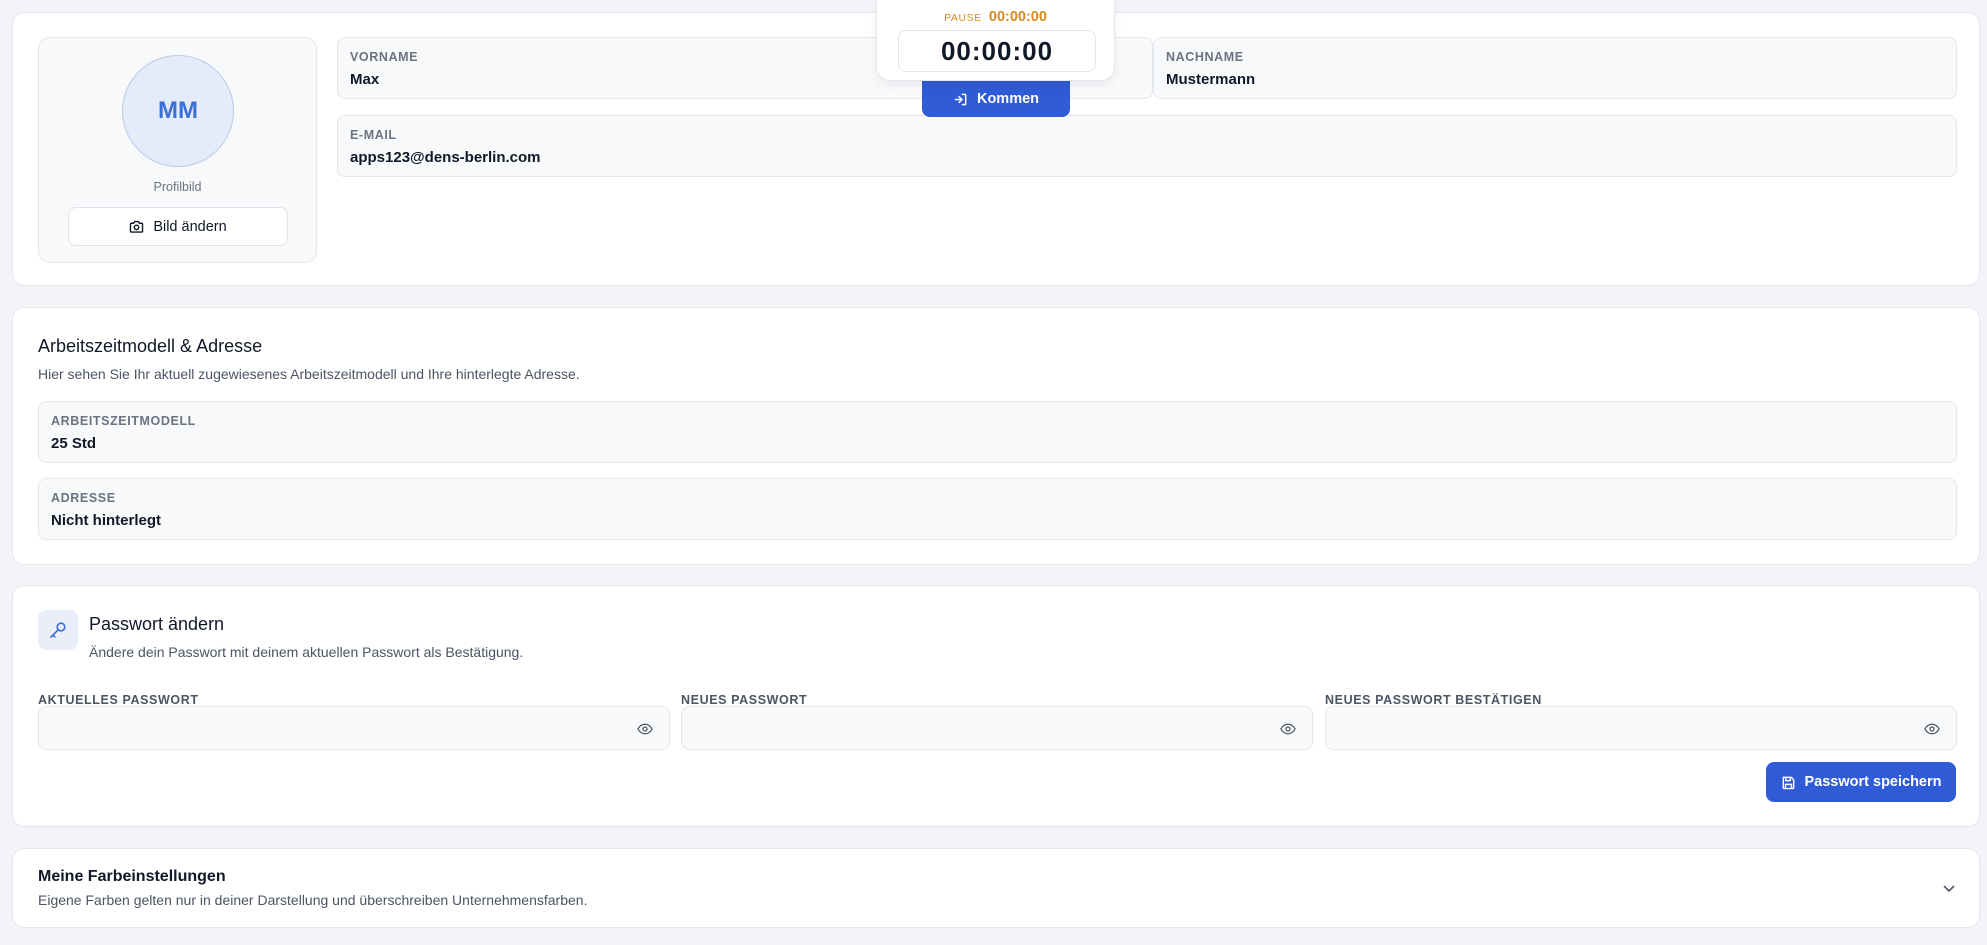 This screenshot has width=1987, height=945. Describe the element at coordinates (1555, 68) in the screenshot. I see `last-name-field: NACHNAME Mustermann` at that location.